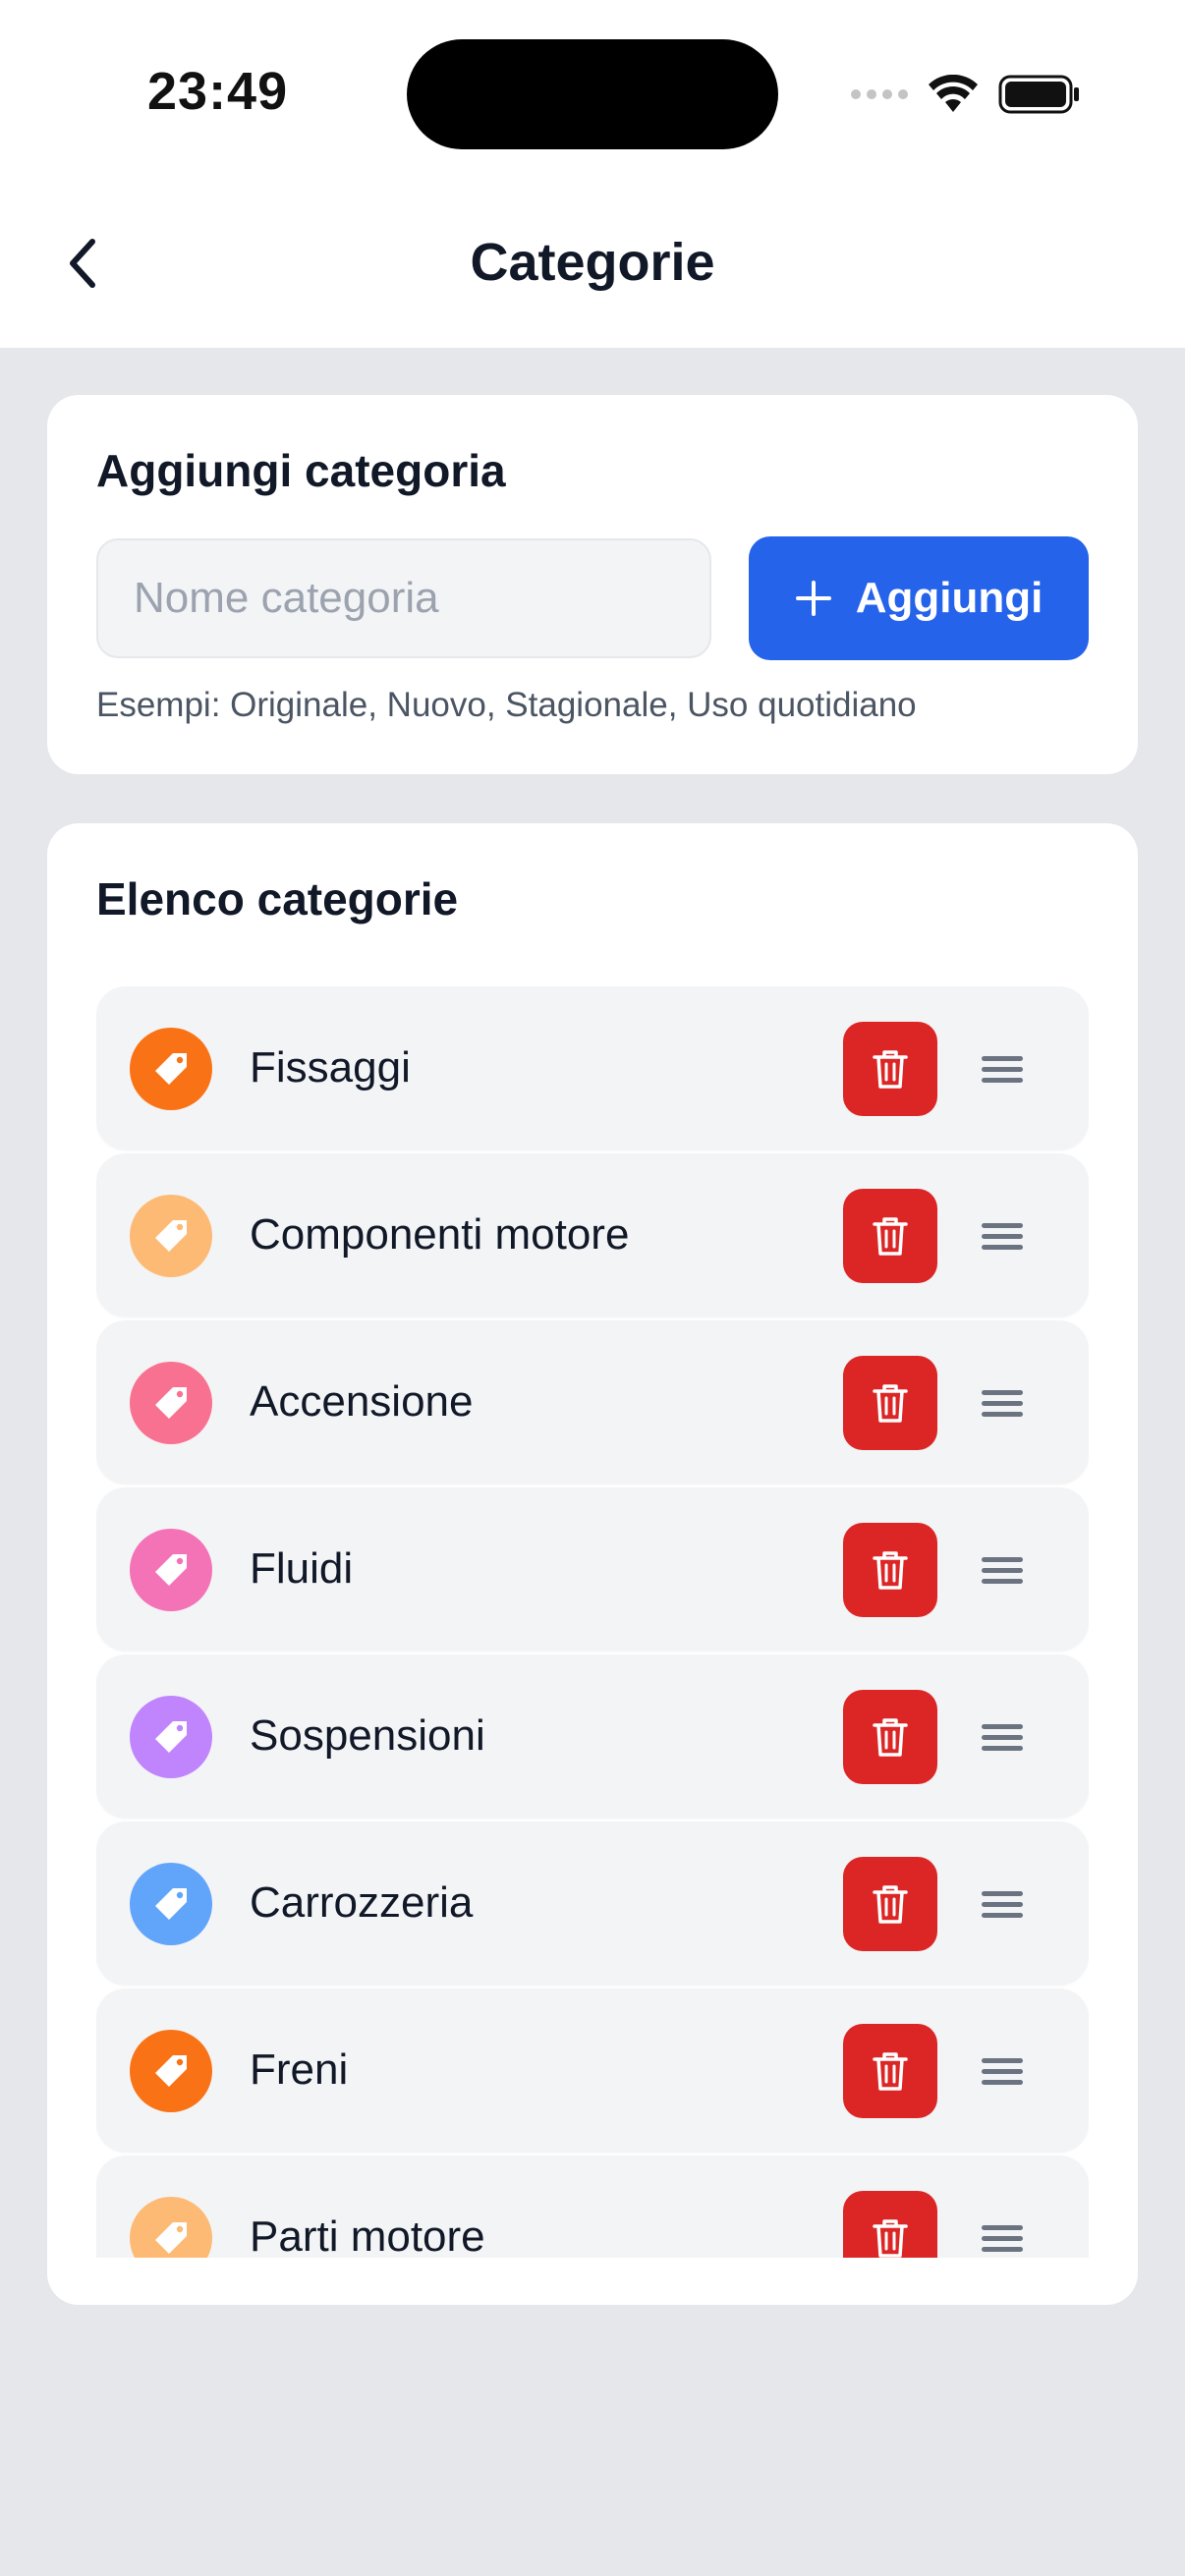 The image size is (1185, 2576). I want to click on category-label: Freni, so click(299, 2069).